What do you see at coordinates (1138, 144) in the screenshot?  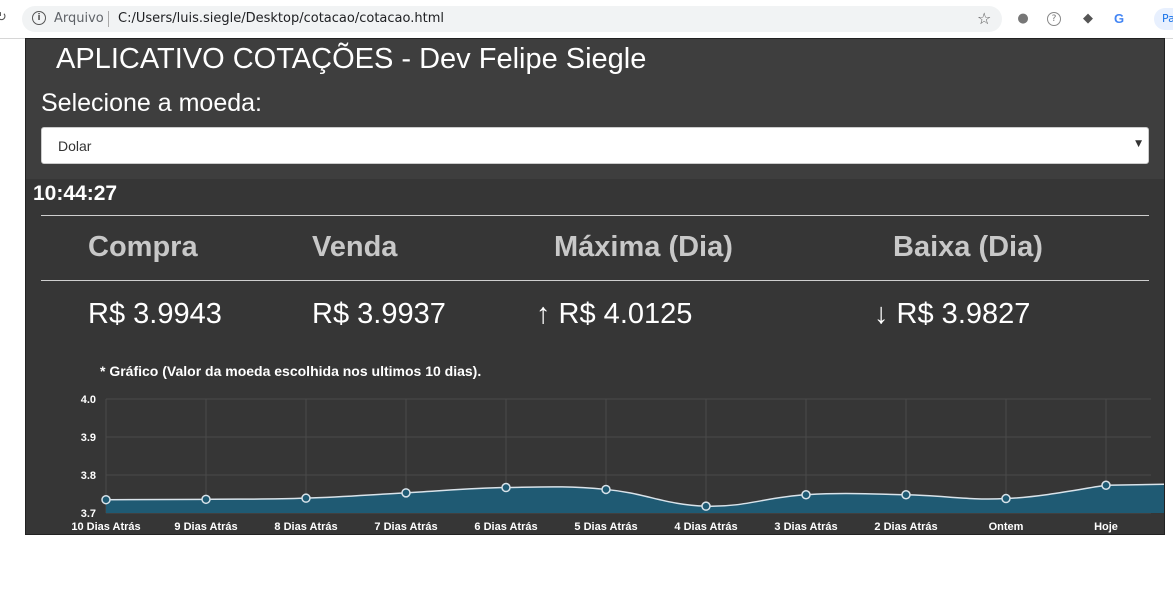 I see `chevron-down-icon: ▼` at bounding box center [1138, 144].